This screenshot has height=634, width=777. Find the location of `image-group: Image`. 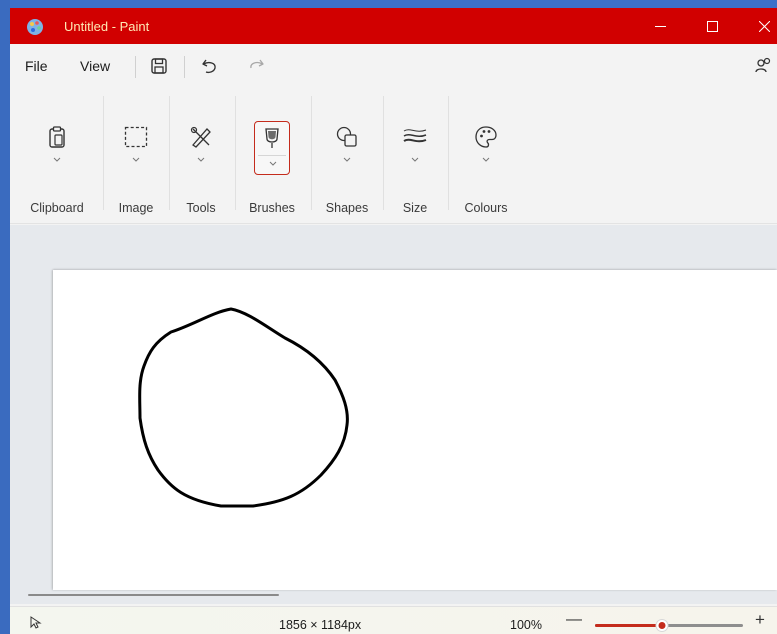

image-group: Image is located at coordinates (136, 154).